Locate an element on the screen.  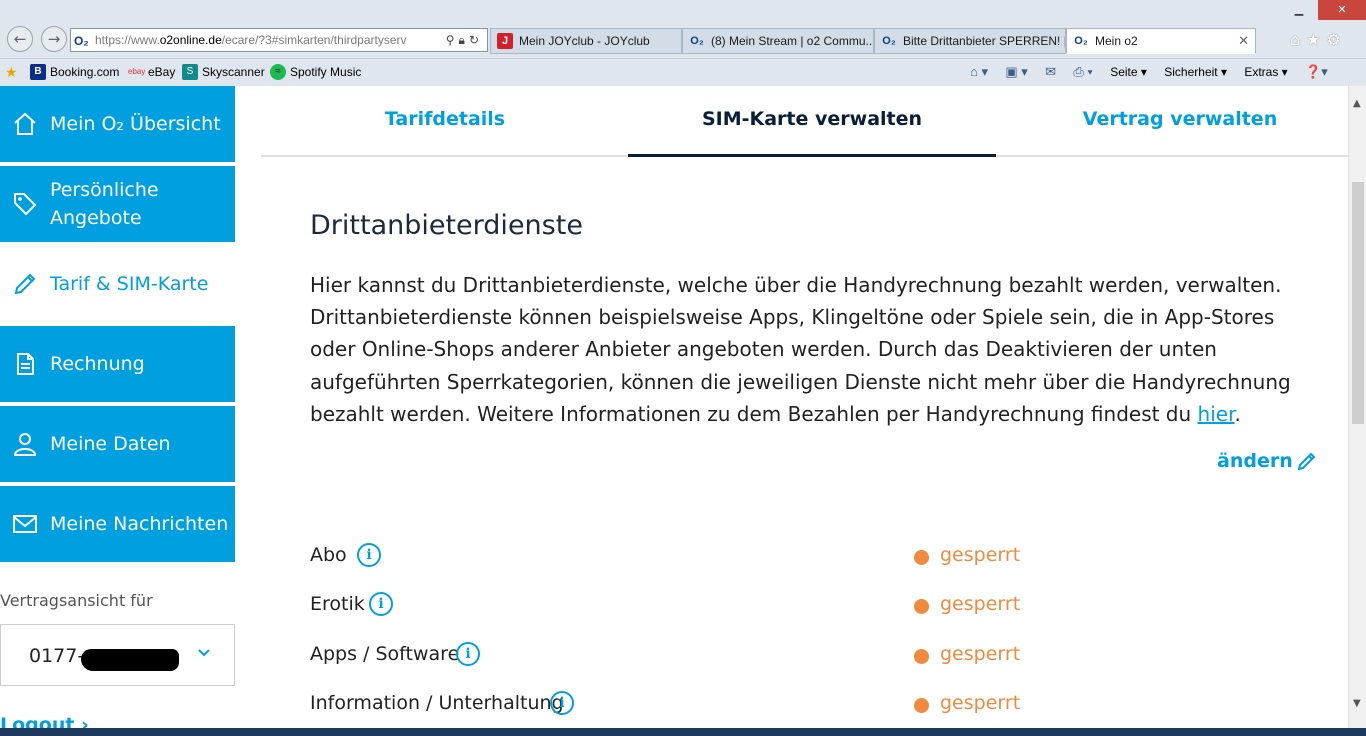
chevron-down-icon is located at coordinates (204, 653).